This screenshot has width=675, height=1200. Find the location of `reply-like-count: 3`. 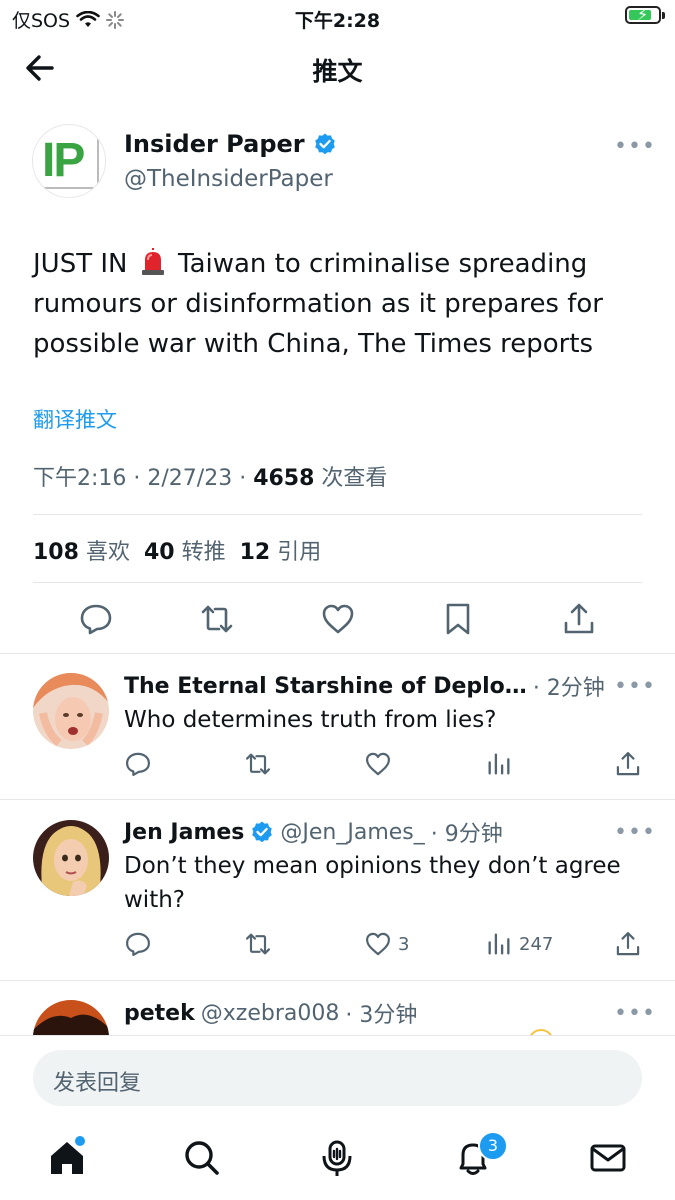

reply-like-count: 3 is located at coordinates (404, 944).